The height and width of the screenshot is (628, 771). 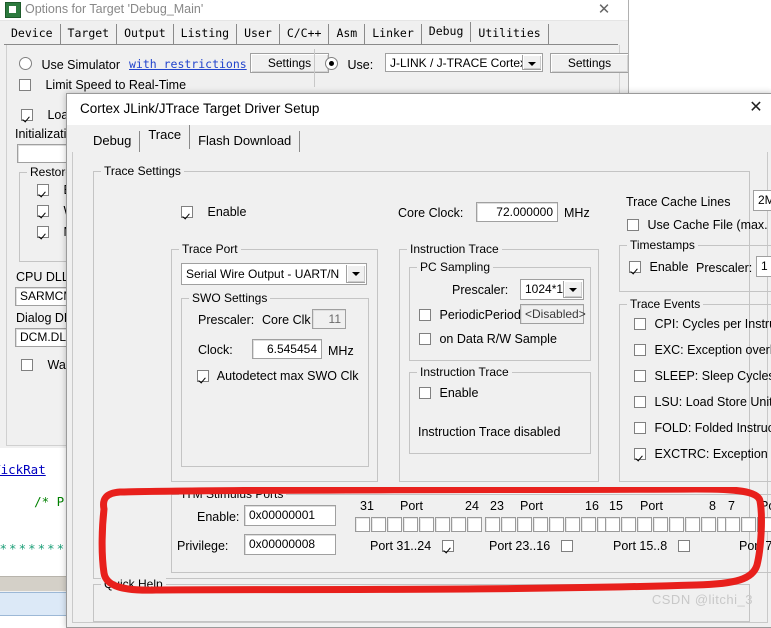 What do you see at coordinates (651, 546) in the screenshot?
I see `port-group-toggle-15-8: Port 15..8` at bounding box center [651, 546].